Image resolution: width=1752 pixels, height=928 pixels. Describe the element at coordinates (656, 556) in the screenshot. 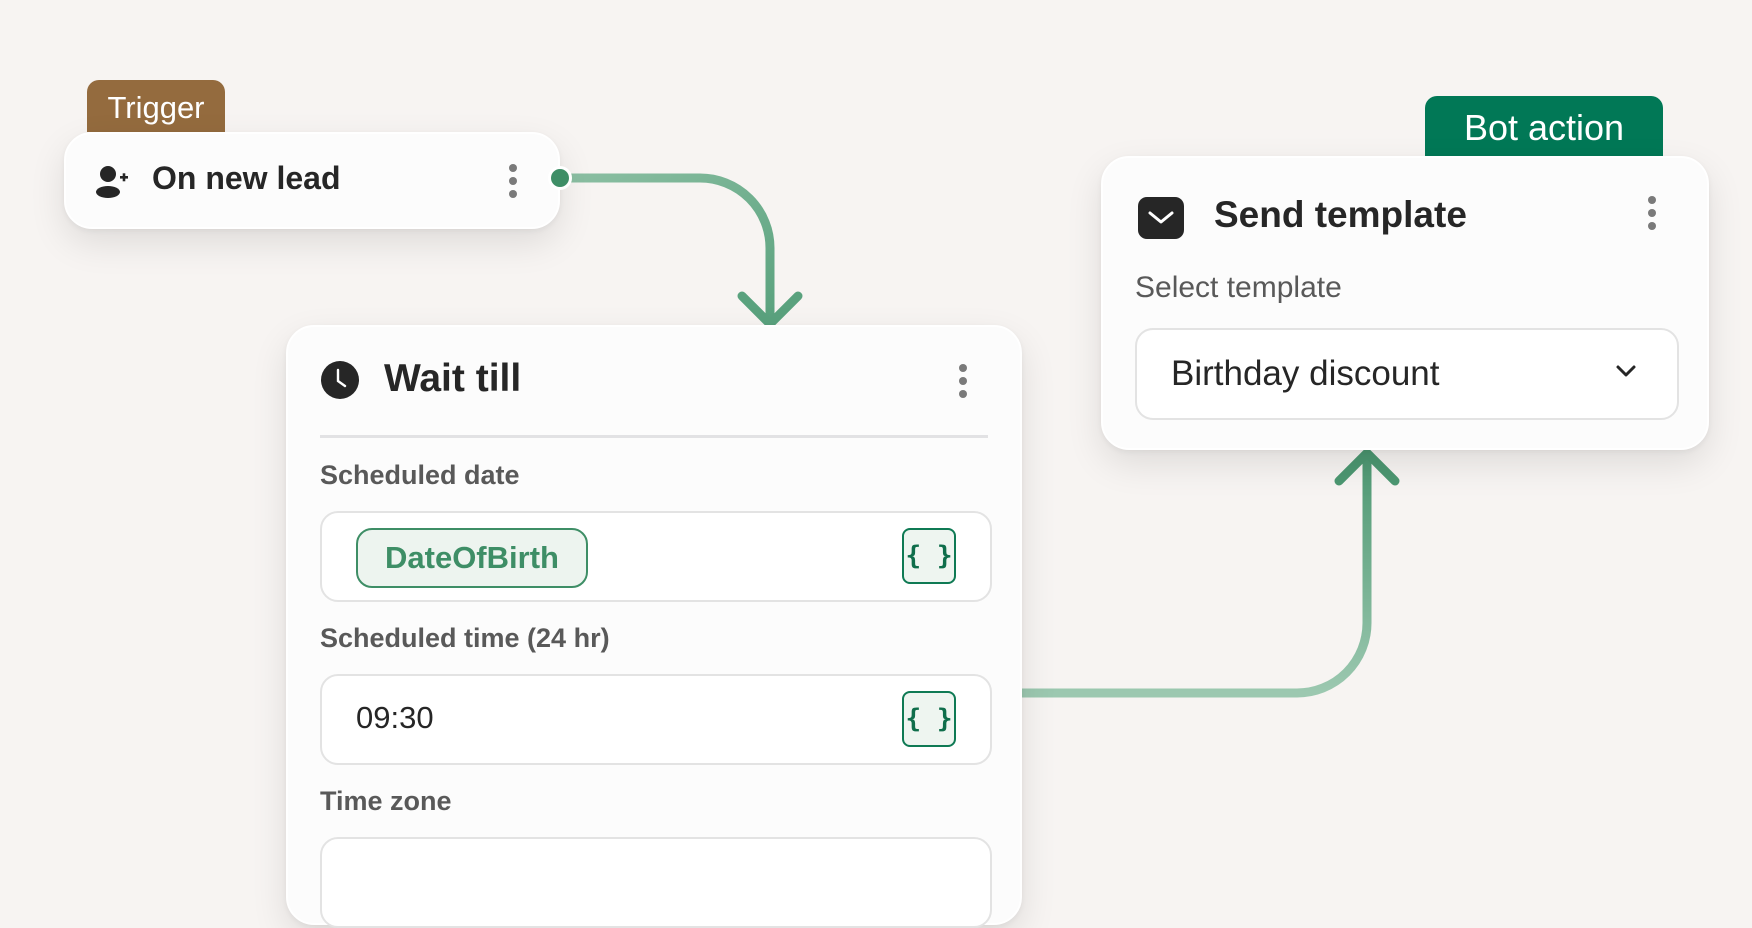

I see `scheduled-date-field: DateOfBirth { }` at that location.